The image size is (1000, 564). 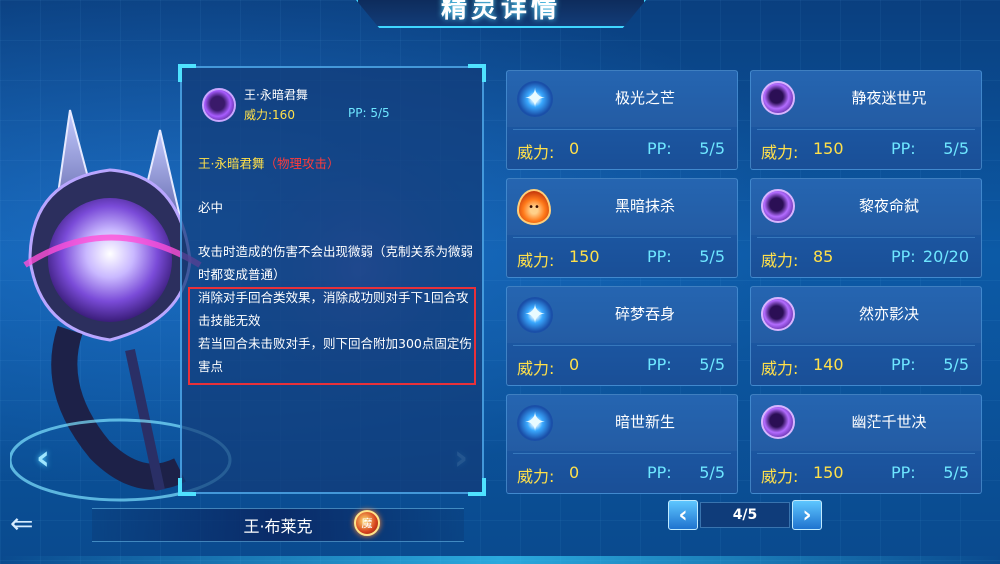 What do you see at coordinates (644, 206) in the screenshot?
I see `skill-name: 黑暗抹杀` at bounding box center [644, 206].